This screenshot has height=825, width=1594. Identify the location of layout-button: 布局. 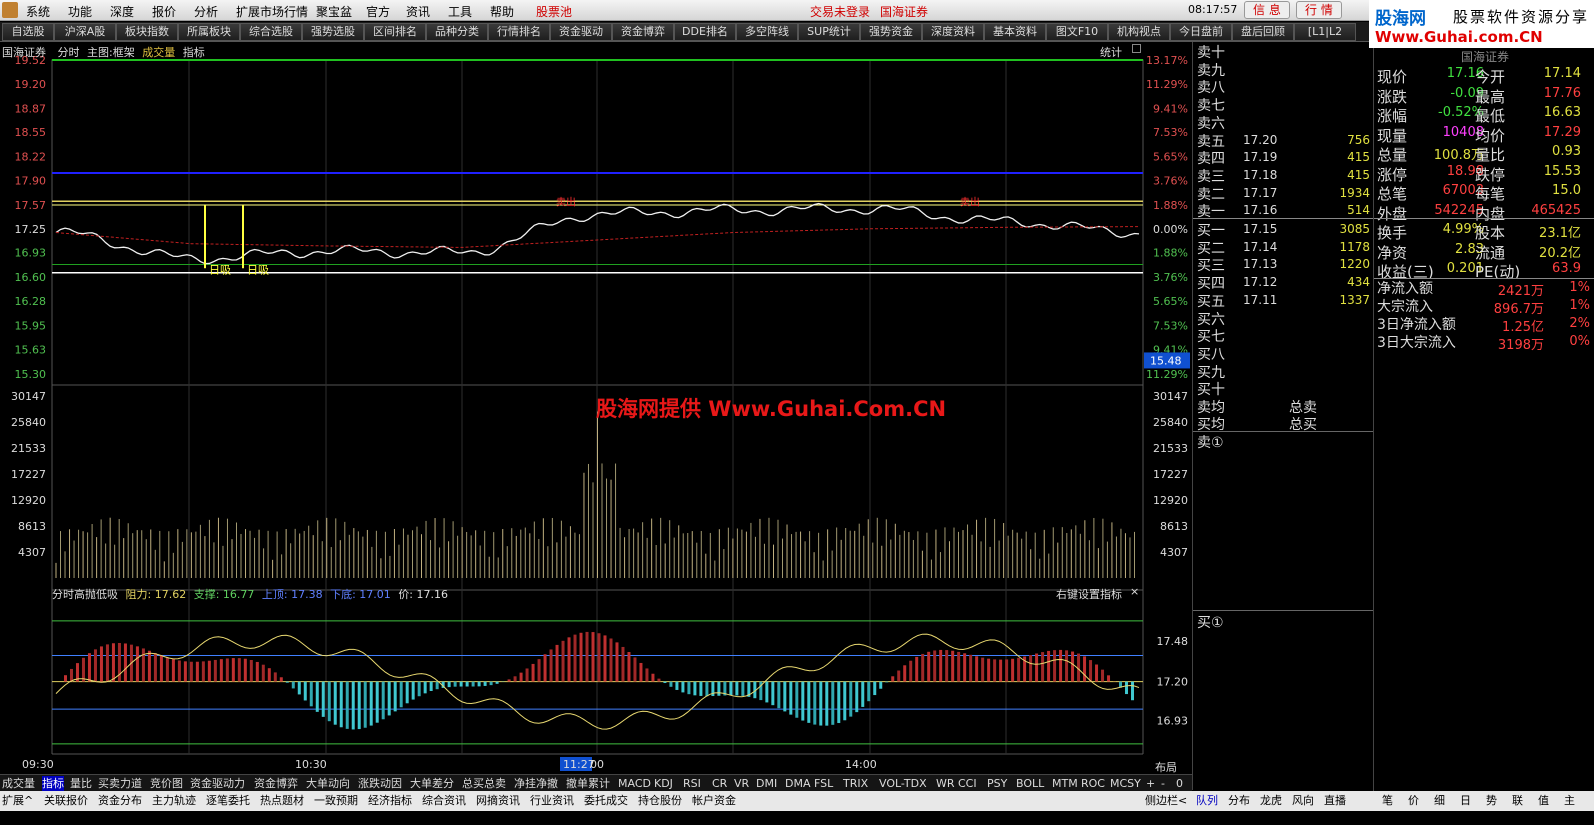
(1166, 767).